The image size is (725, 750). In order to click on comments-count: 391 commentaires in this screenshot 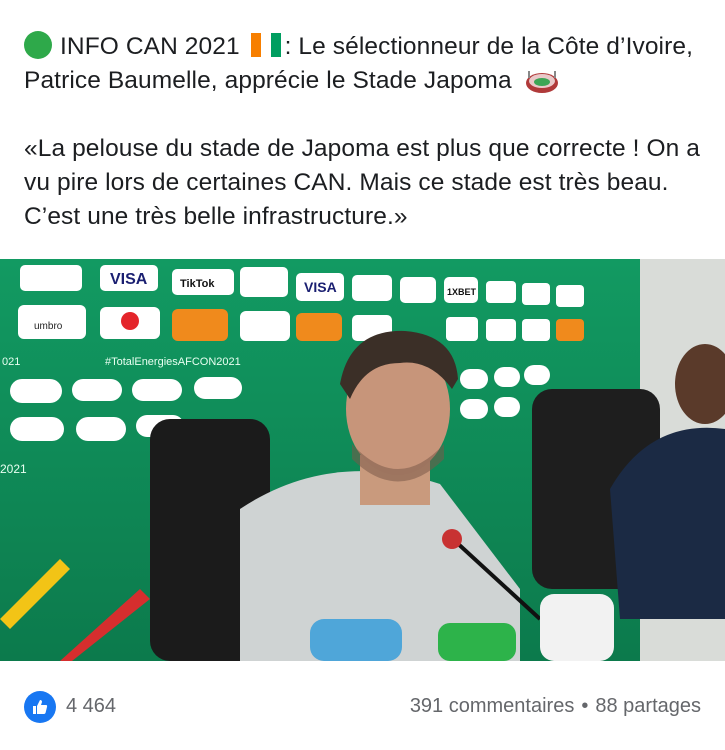, I will do `click(492, 706)`.